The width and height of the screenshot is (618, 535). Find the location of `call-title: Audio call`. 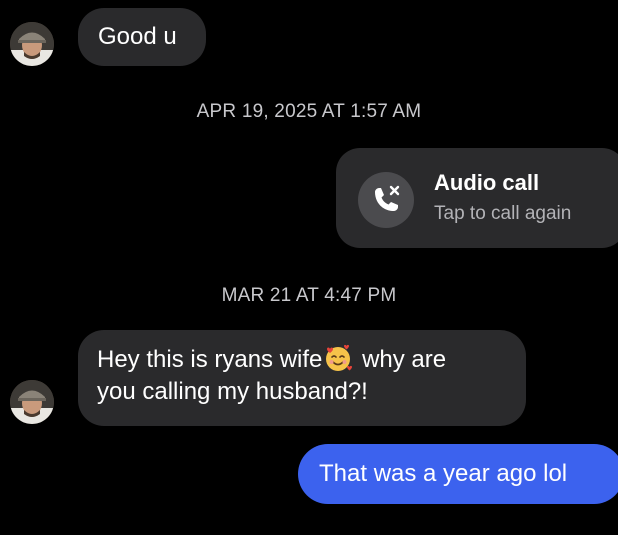

call-title: Audio call is located at coordinates (487, 182).